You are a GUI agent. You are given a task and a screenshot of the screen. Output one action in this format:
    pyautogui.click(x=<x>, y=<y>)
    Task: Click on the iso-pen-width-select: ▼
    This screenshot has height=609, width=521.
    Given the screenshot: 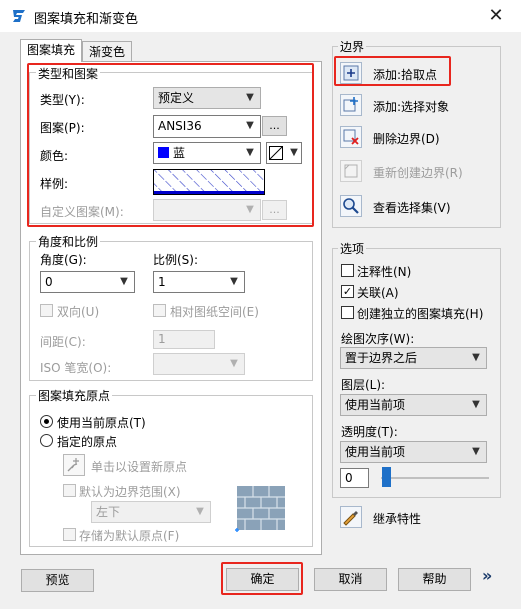 What is the action you would take?
    pyautogui.click(x=199, y=364)
    